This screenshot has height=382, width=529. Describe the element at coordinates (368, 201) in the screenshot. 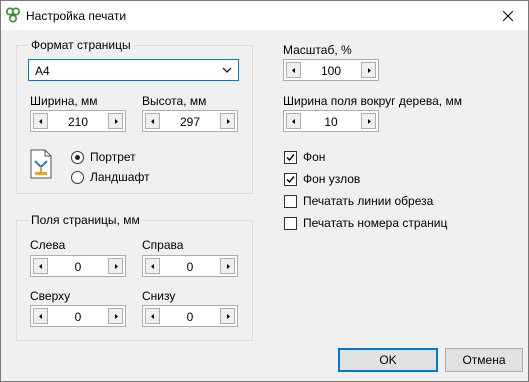

I see `print-crop-lines-label: Печатать линии обреза` at that location.